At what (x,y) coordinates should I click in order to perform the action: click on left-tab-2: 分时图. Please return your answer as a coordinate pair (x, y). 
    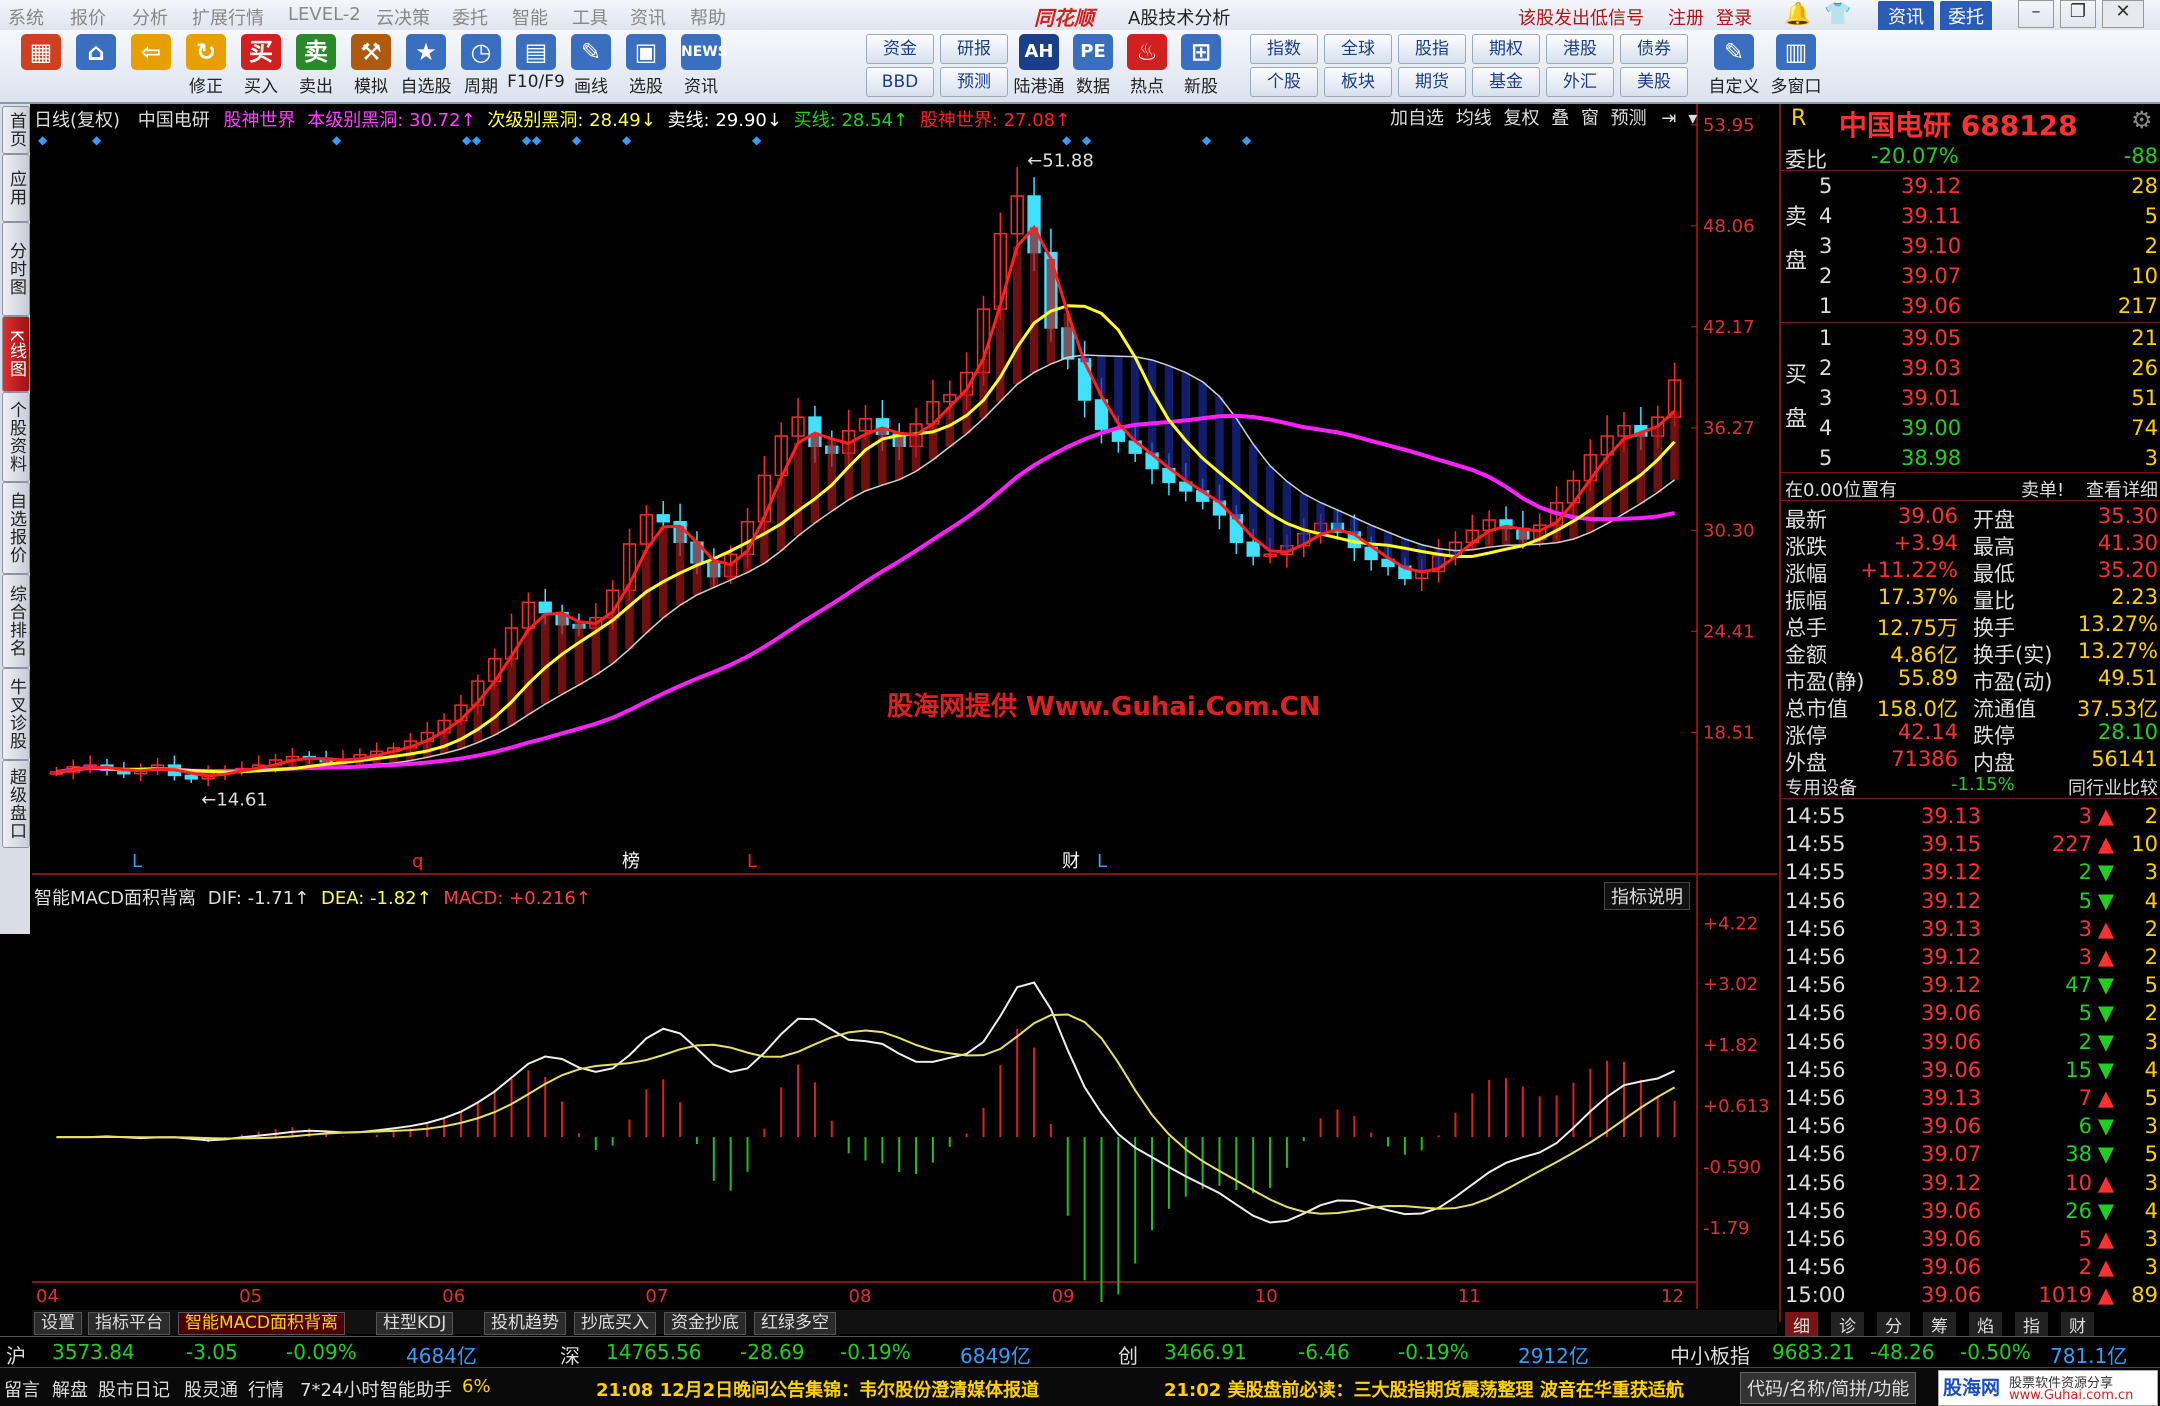
    Looking at the image, I should click on (16, 269).